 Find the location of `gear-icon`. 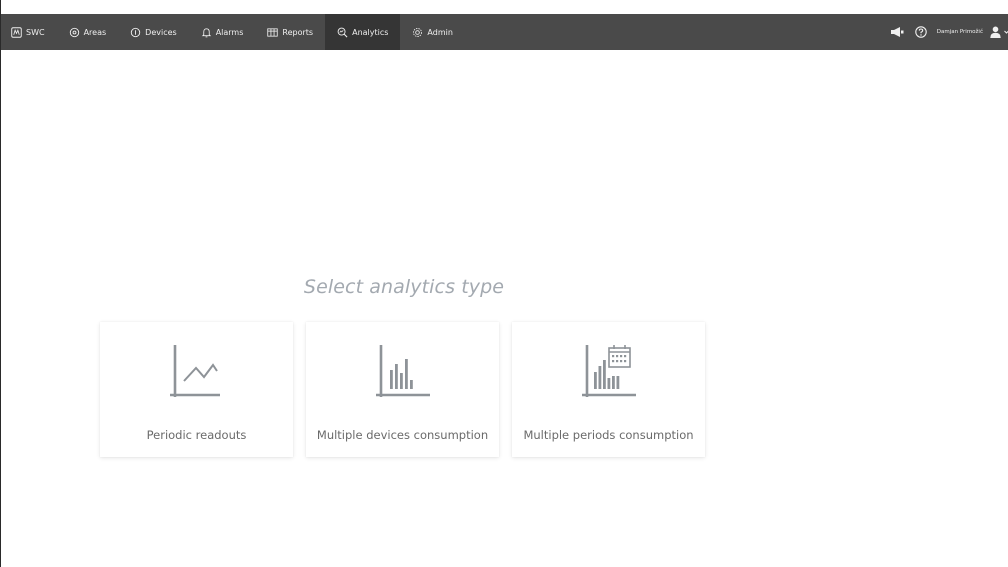

gear-icon is located at coordinates (417, 32).